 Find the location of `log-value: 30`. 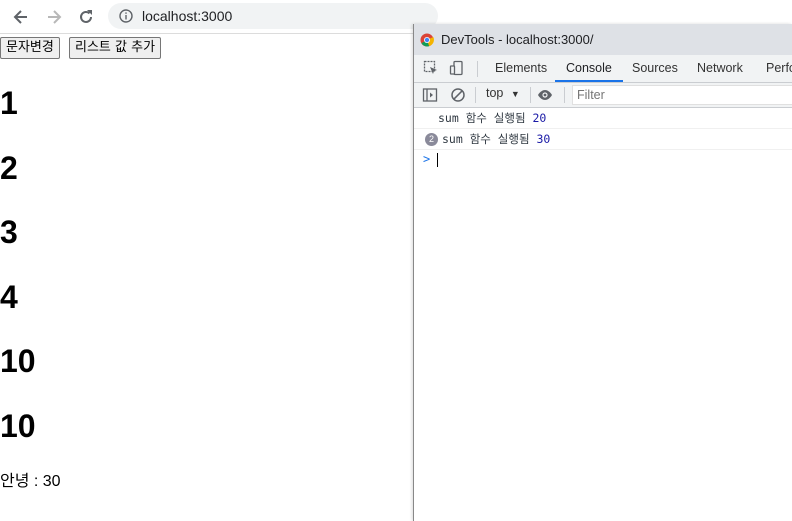

log-value: 30 is located at coordinates (543, 139).